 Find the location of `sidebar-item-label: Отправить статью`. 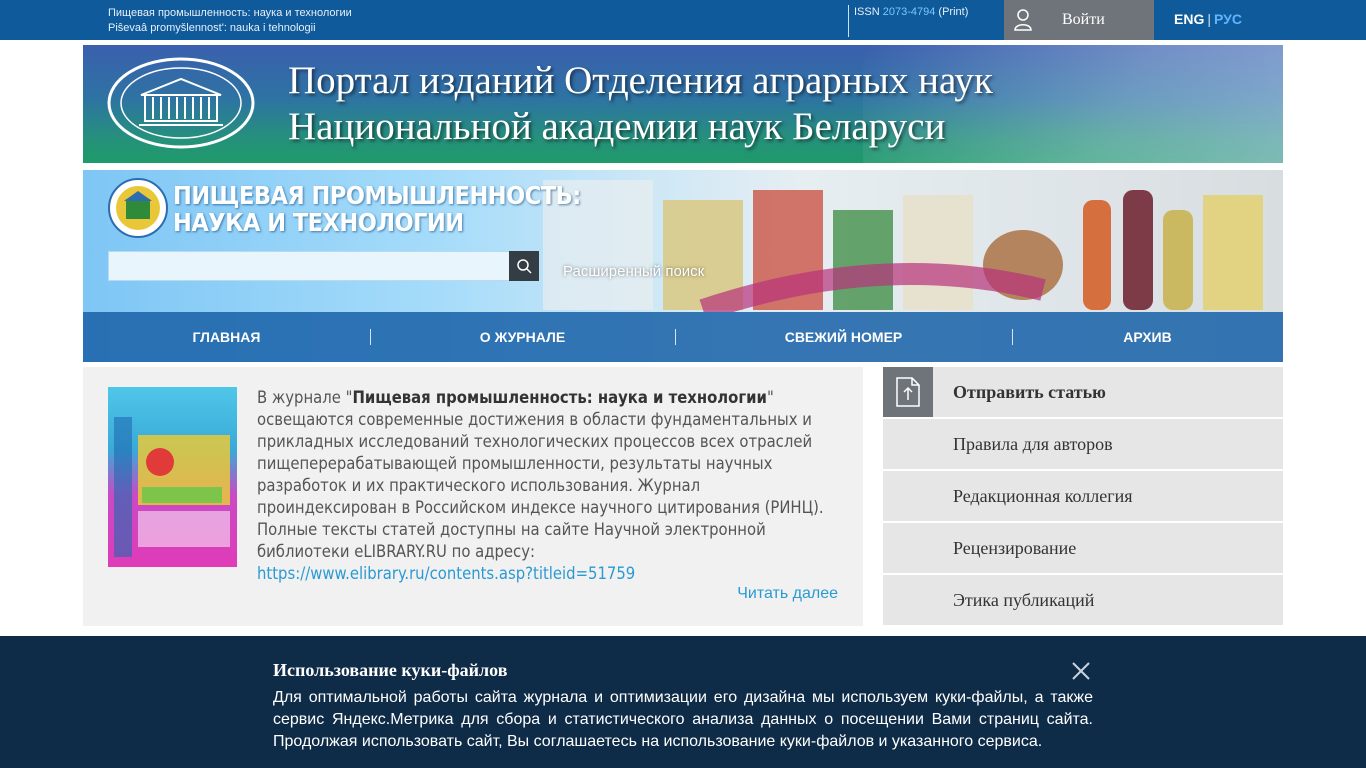

sidebar-item-label: Отправить статью is located at coordinates (1029, 391).